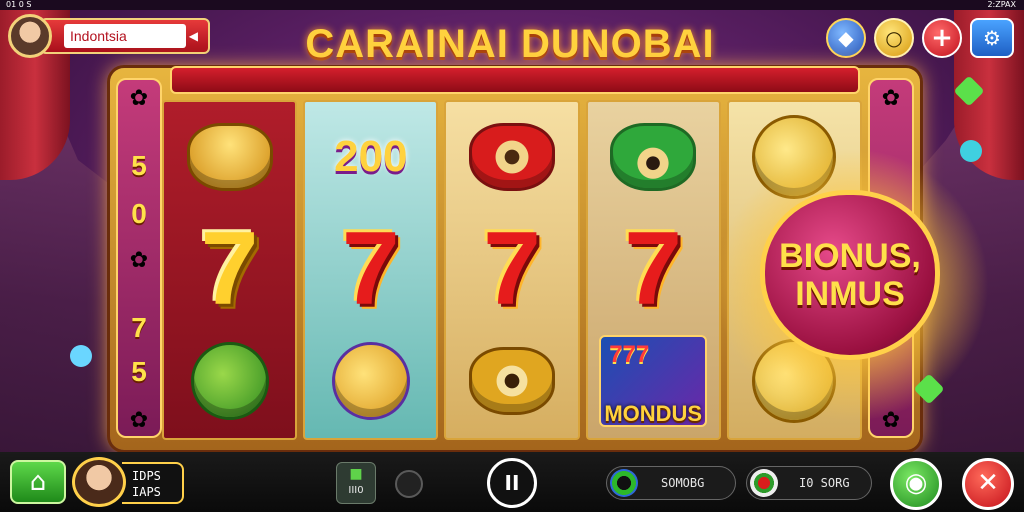  Describe the element at coordinates (409, 484) in the screenshot. I see `option-button` at that location.